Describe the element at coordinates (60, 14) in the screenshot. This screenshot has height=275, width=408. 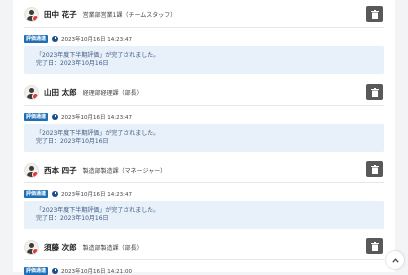
I see `user-name: 田中 花子` at that location.